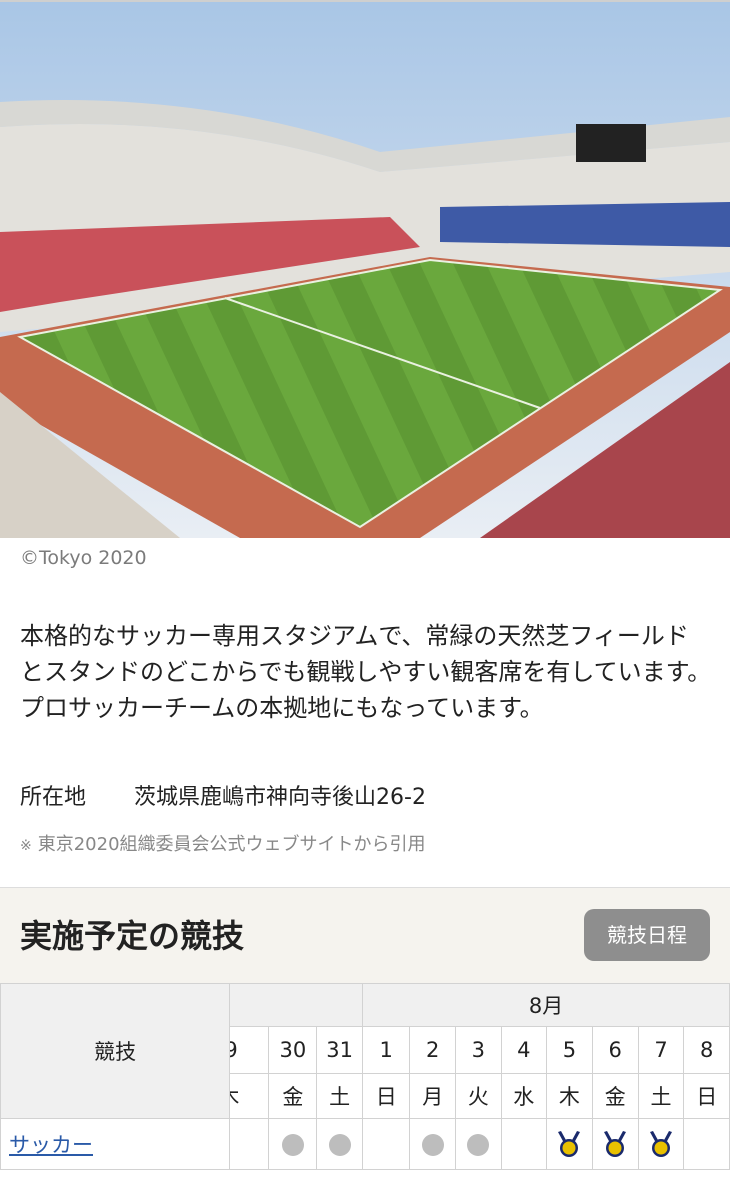 Image resolution: width=730 pixels, height=1200 pixels. Describe the element at coordinates (115, 1144) in the screenshot. I see `sport-name-cell: サッカー` at that location.